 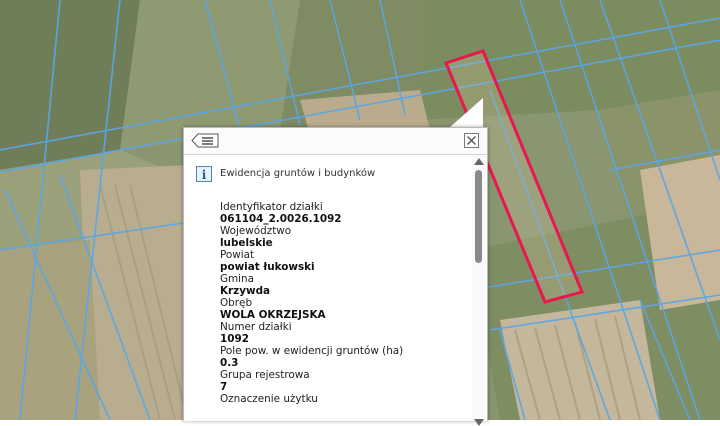 I want to click on attribute-label: Powiat, so click(x=237, y=255).